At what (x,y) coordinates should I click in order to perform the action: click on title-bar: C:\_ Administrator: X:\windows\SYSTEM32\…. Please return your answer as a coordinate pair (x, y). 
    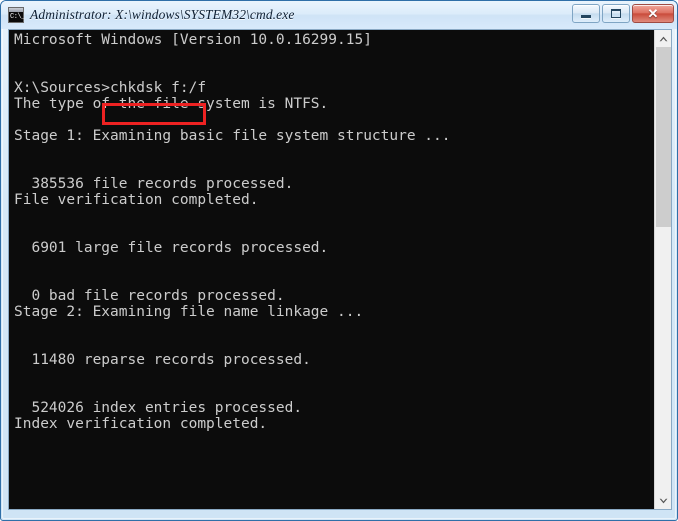
    Looking at the image, I should click on (339, 15).